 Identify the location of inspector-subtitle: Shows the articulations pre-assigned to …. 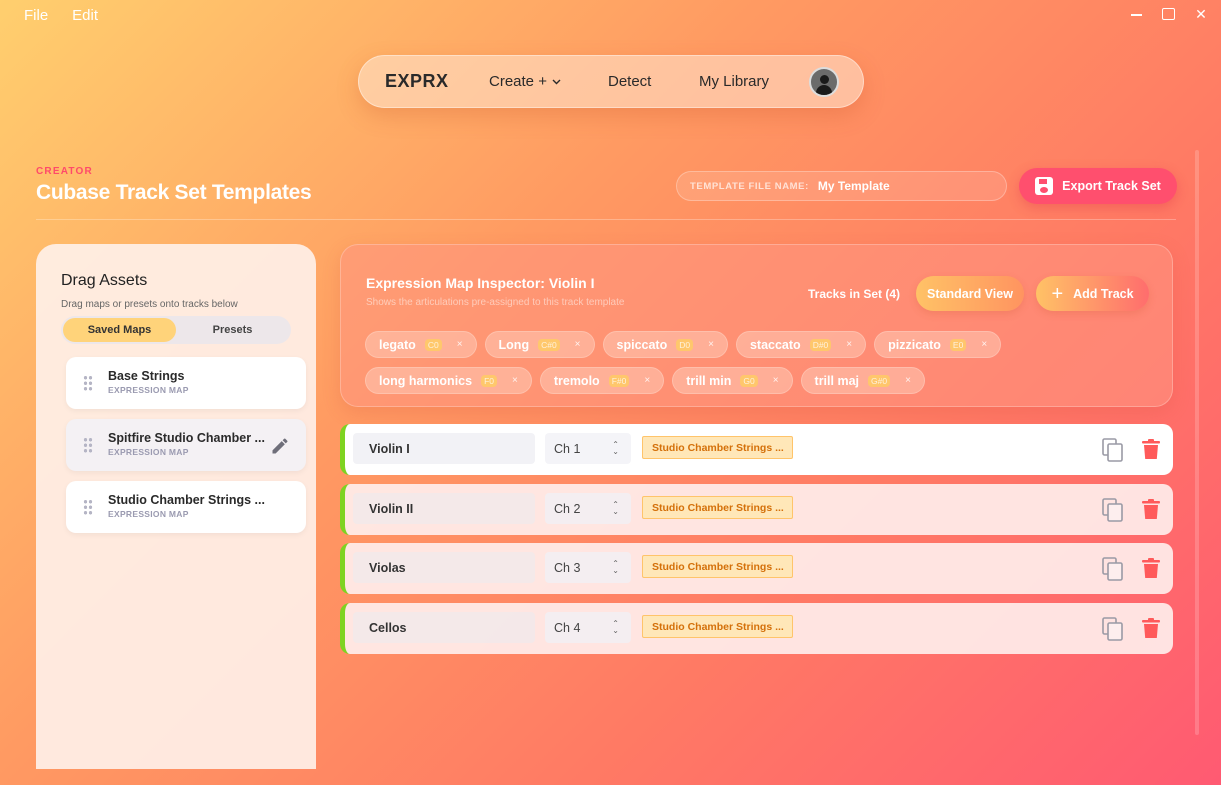
(495, 302).